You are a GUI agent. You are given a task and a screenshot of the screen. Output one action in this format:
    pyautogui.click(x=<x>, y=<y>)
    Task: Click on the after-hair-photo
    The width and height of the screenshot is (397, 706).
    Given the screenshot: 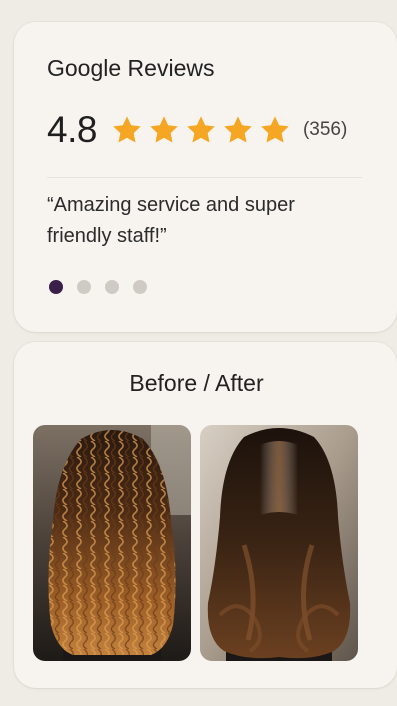 What is the action you would take?
    pyautogui.click(x=279, y=543)
    